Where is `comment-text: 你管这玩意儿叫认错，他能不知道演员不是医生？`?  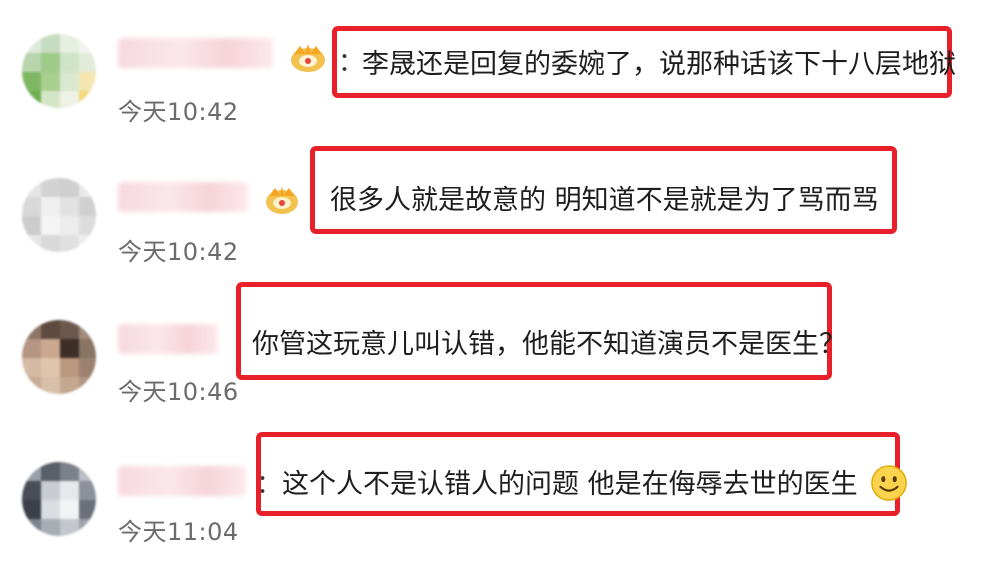 comment-text: 你管这玩意儿叫认错，他能不知道演员不是医生？ is located at coordinates (549, 344).